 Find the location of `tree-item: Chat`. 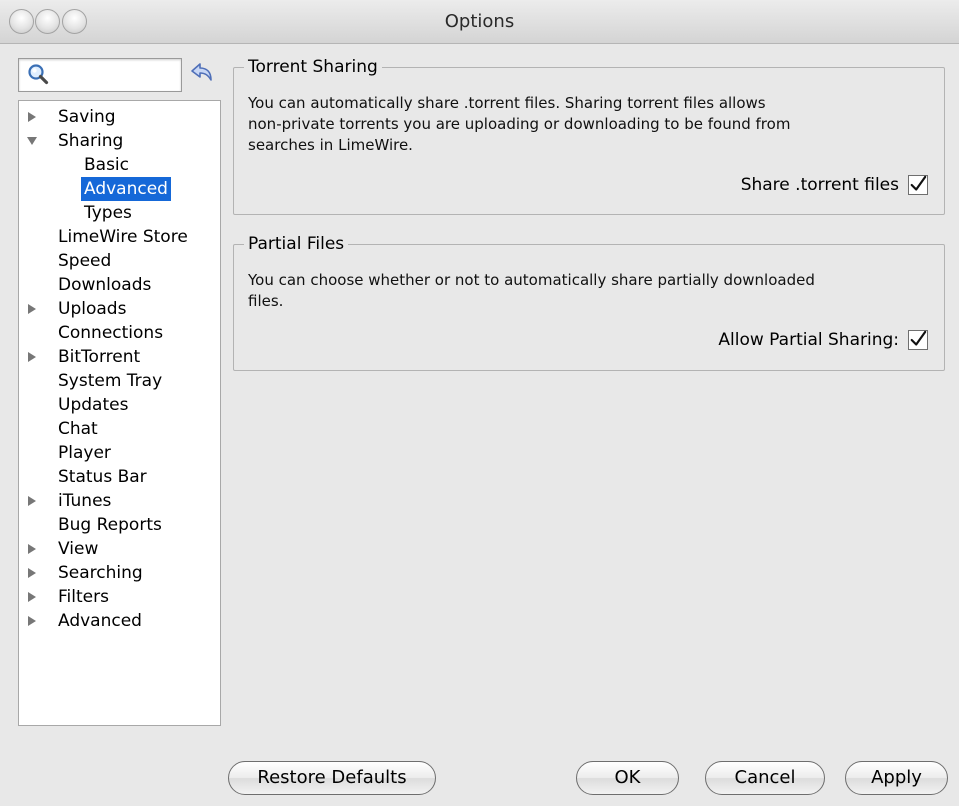

tree-item: Chat is located at coordinates (119, 429).